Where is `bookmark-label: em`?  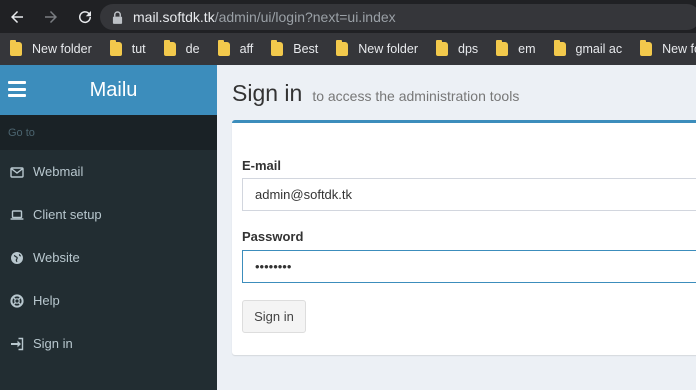
bookmark-label: em is located at coordinates (527, 49).